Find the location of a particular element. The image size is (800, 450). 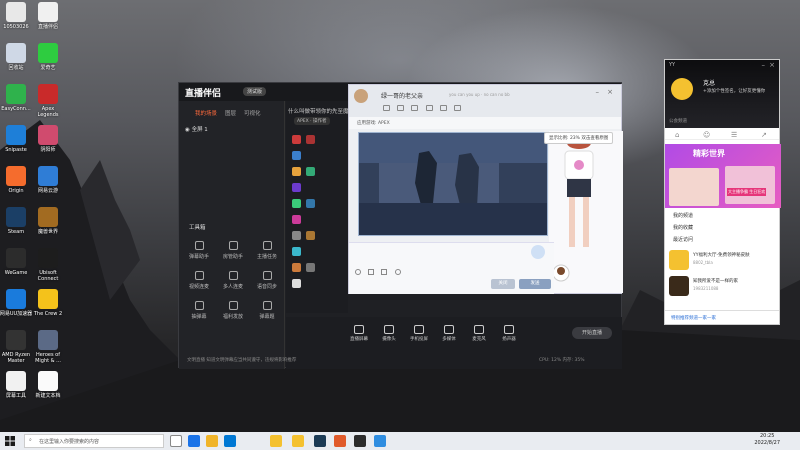

desktop-icon: Apex Legends is located at coordinates (48, 101).